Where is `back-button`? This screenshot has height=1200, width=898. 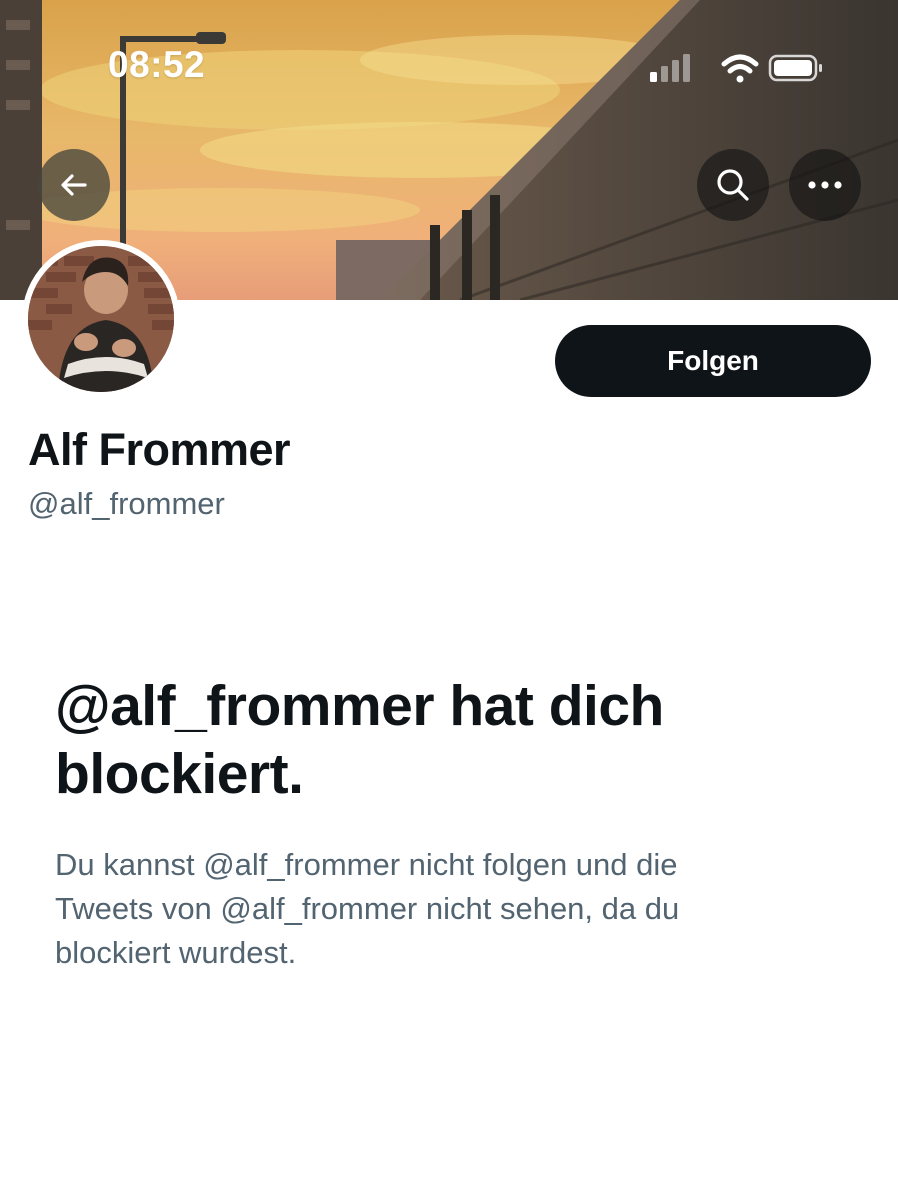 back-button is located at coordinates (74, 185).